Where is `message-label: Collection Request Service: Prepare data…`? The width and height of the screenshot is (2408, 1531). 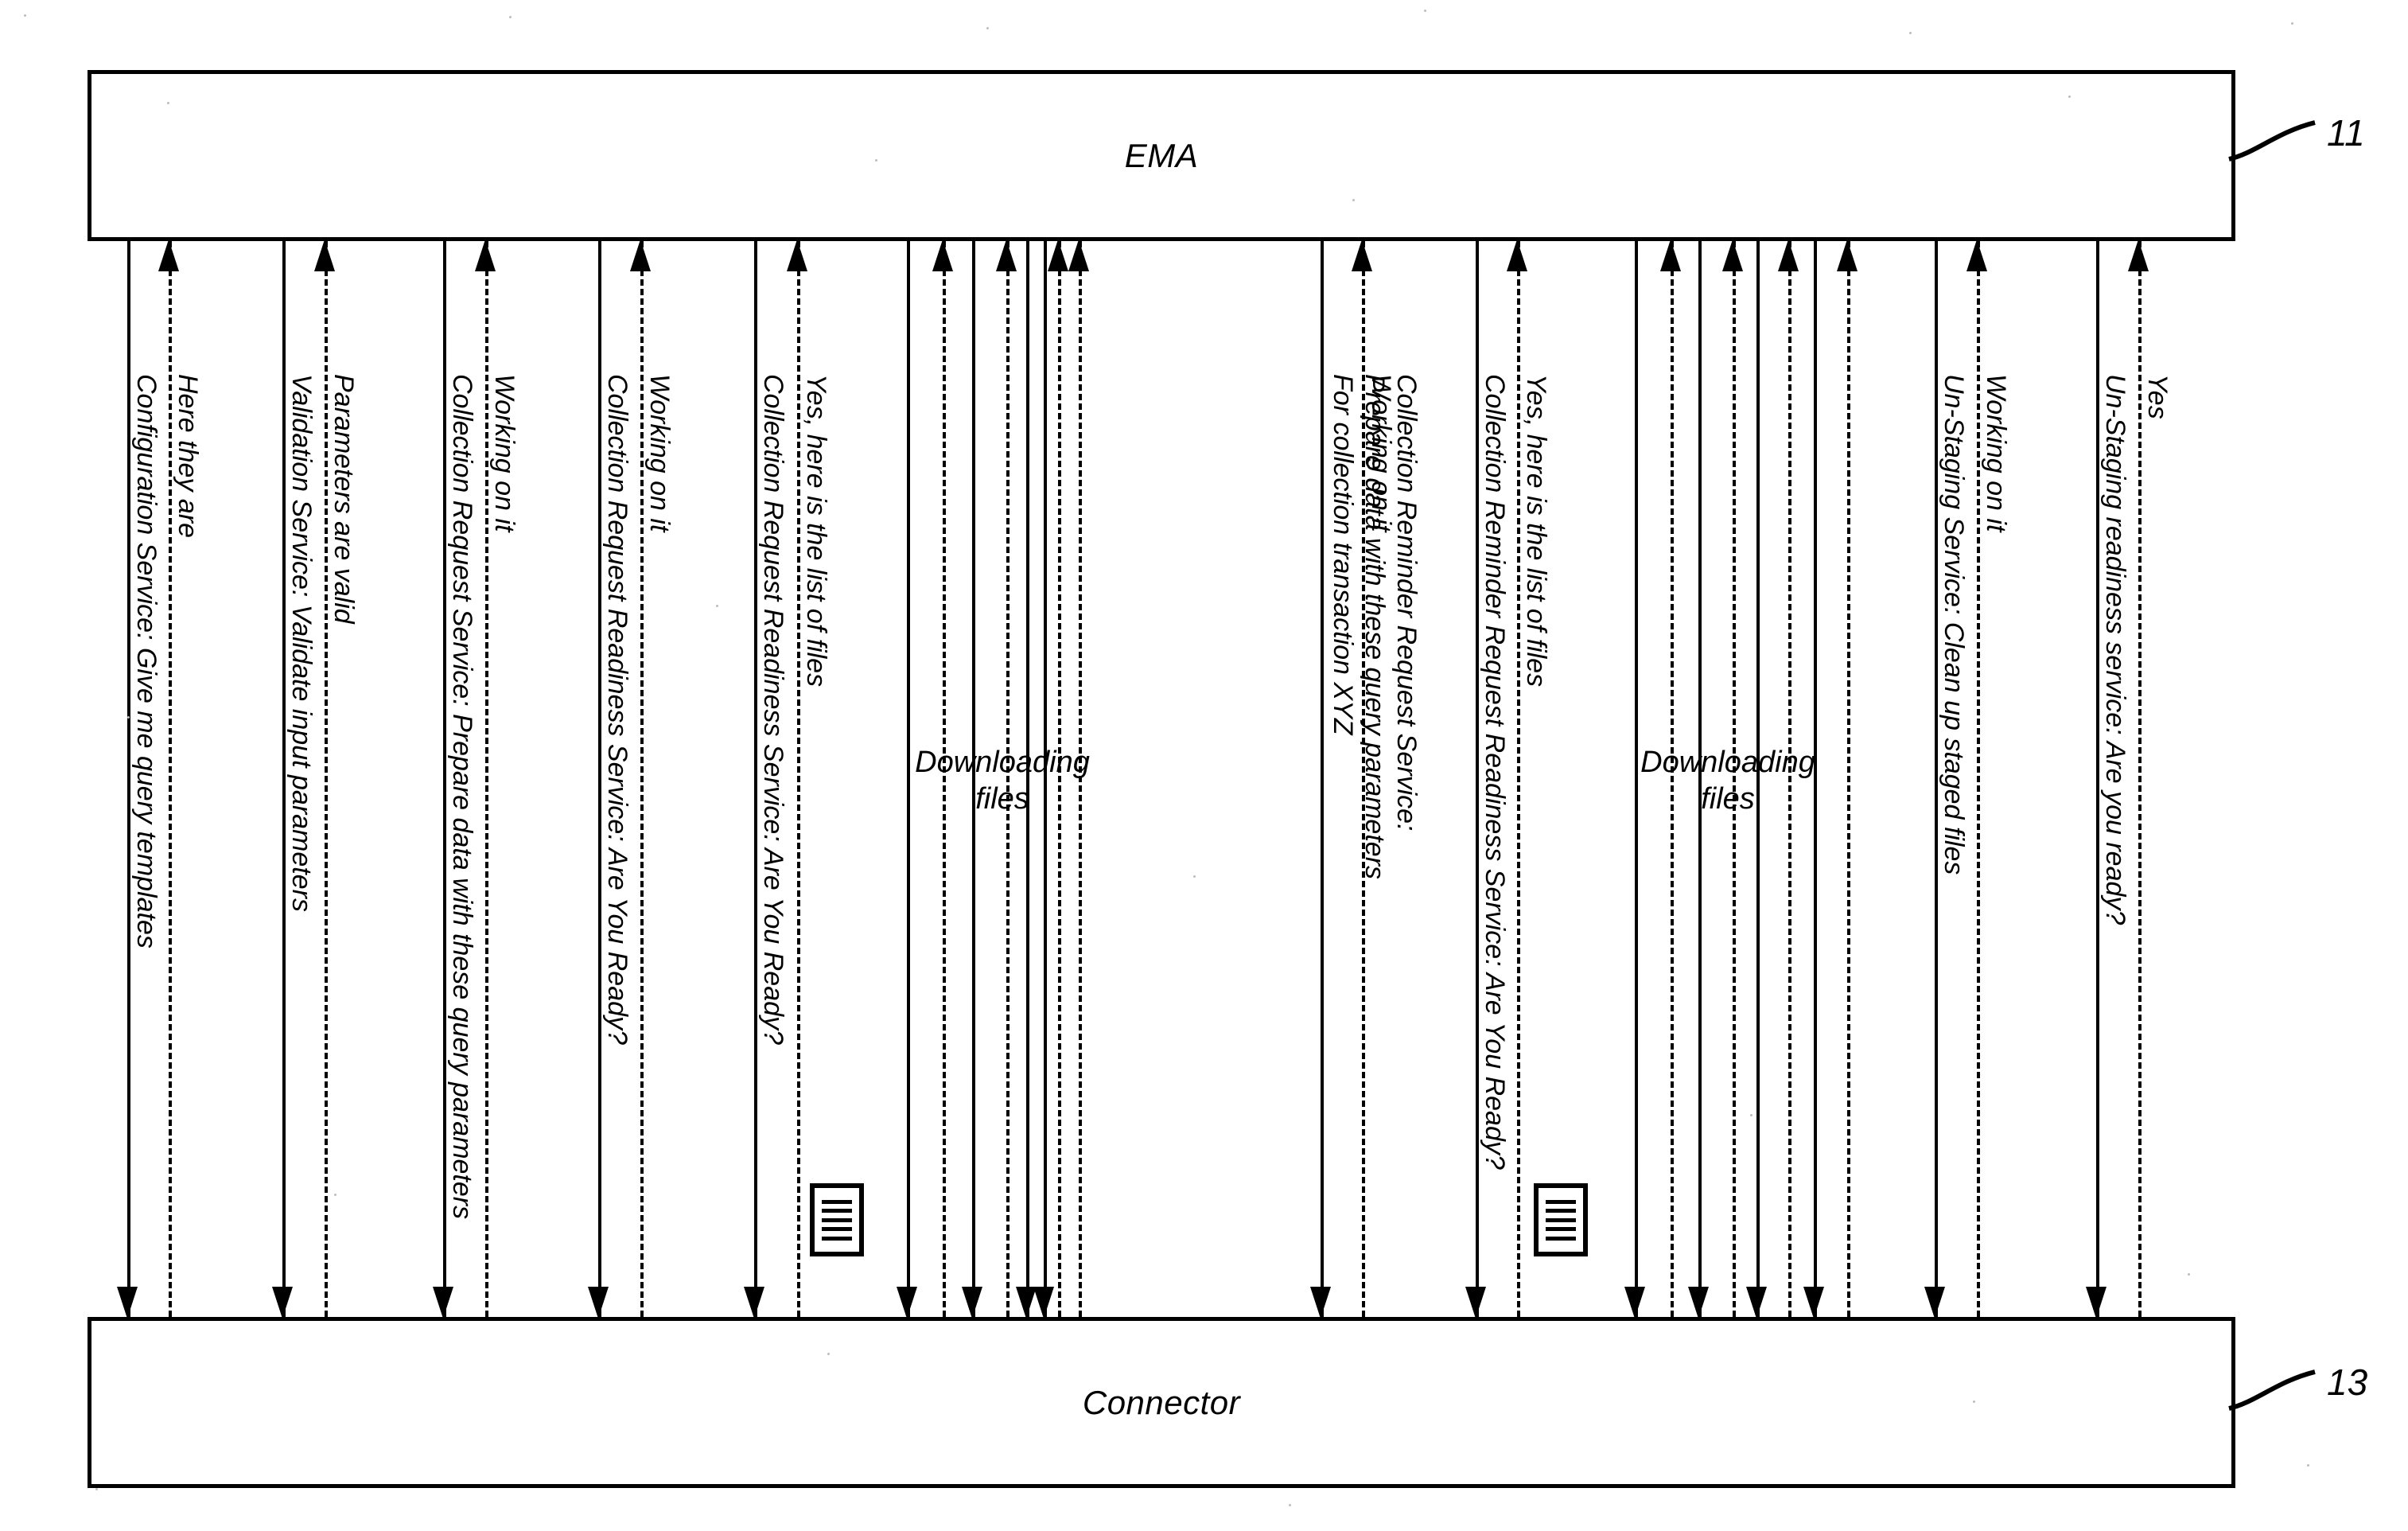
message-label: Collection Request Service: Prepare data… is located at coordinates (462, 797).